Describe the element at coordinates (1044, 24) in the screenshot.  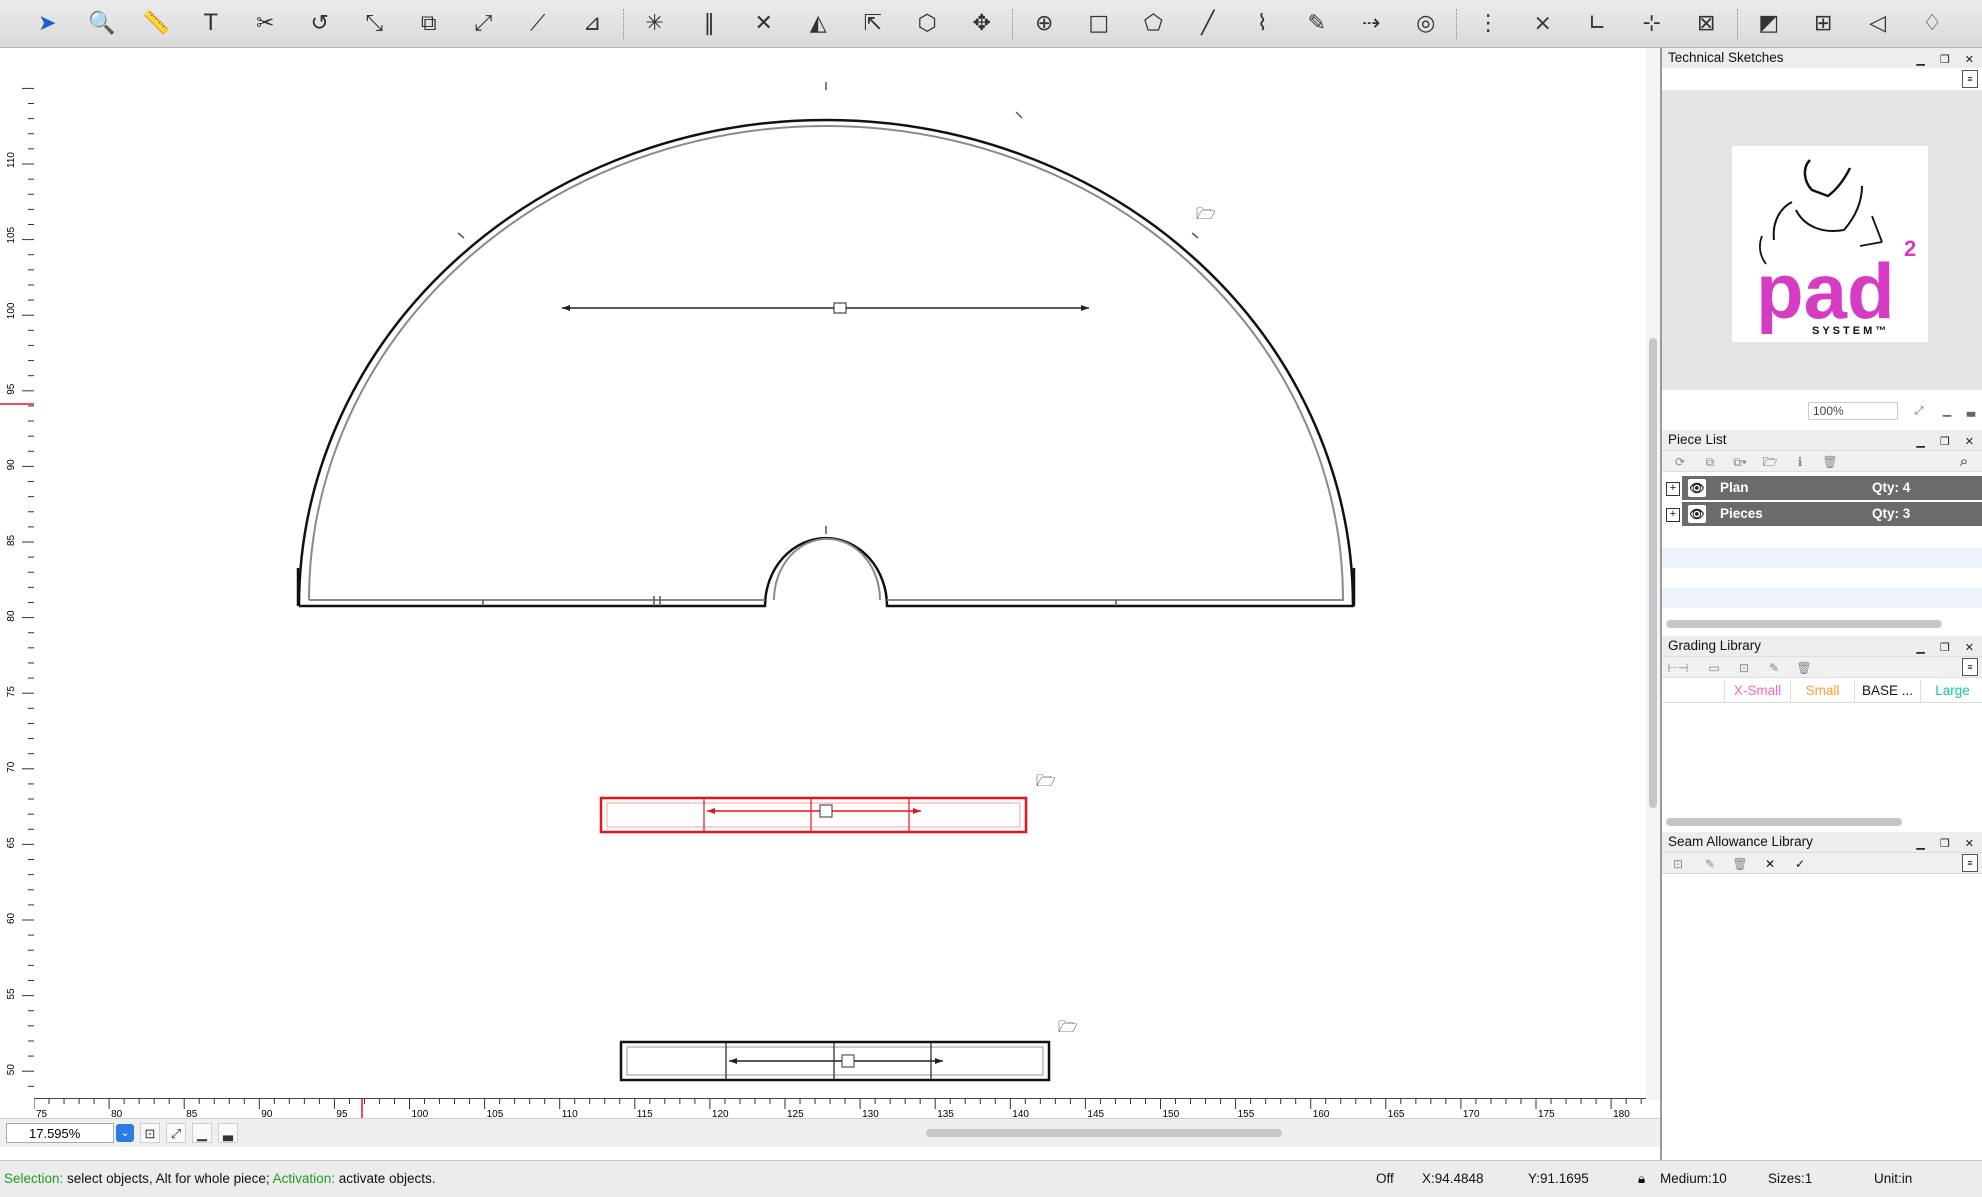
I see `circle-tool-icon: ⊕` at that location.